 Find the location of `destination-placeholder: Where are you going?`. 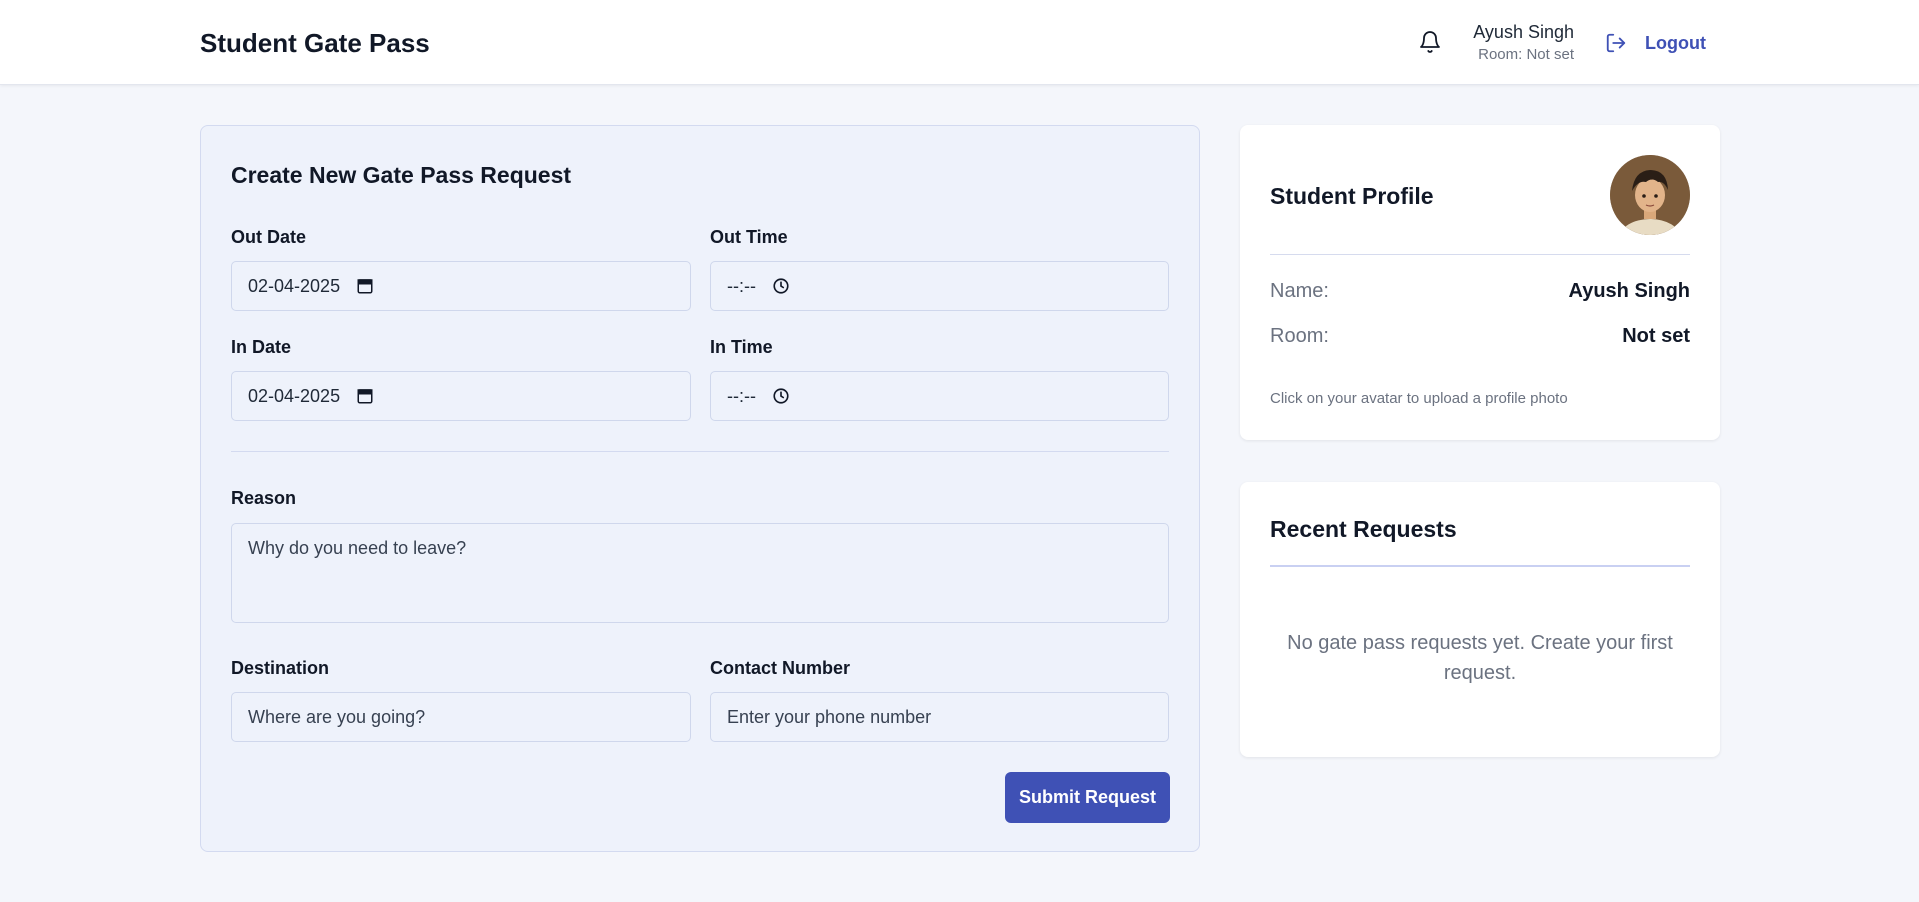

destination-placeholder: Where are you going? is located at coordinates (337, 716).